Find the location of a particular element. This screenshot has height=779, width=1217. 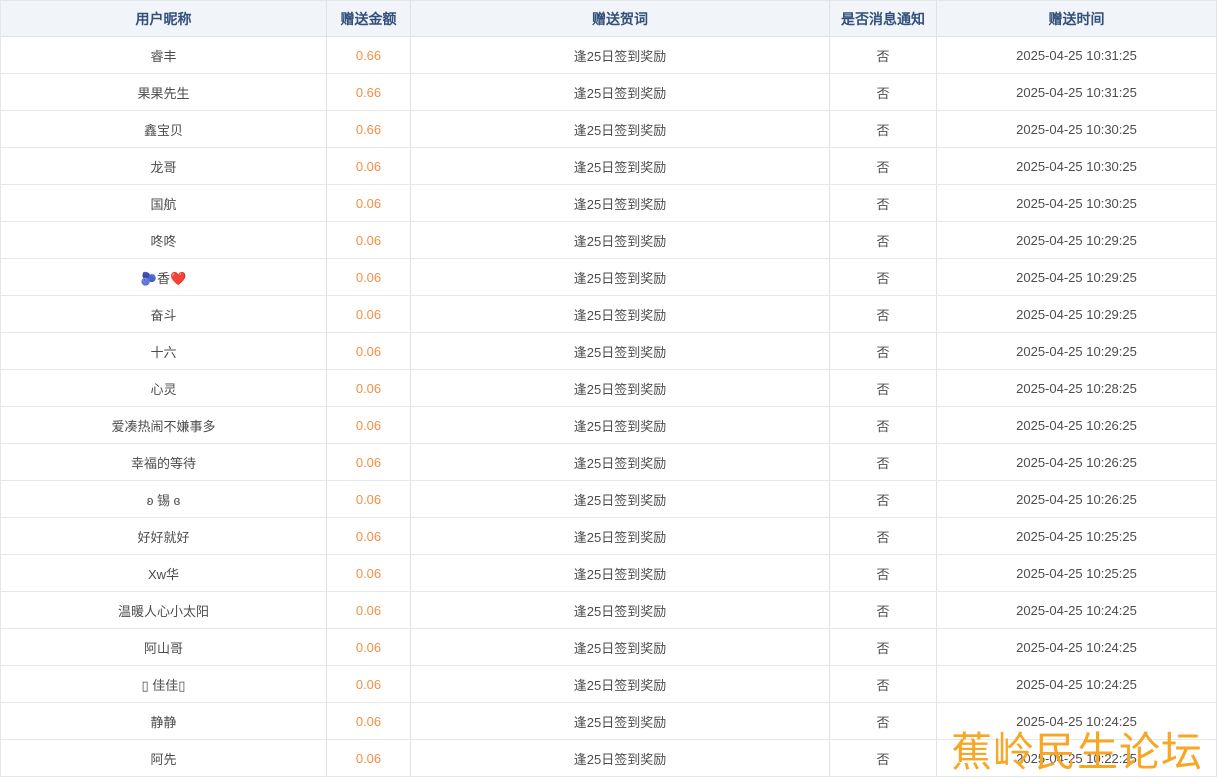

table-row: 🫐香❤️ 0.06 逢25日签到奖励否 2025-04-25 10:29:25 is located at coordinates (609, 277).